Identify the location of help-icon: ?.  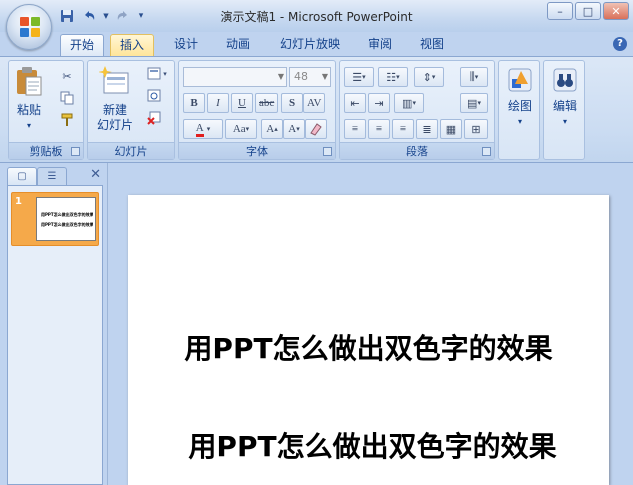
(620, 44).